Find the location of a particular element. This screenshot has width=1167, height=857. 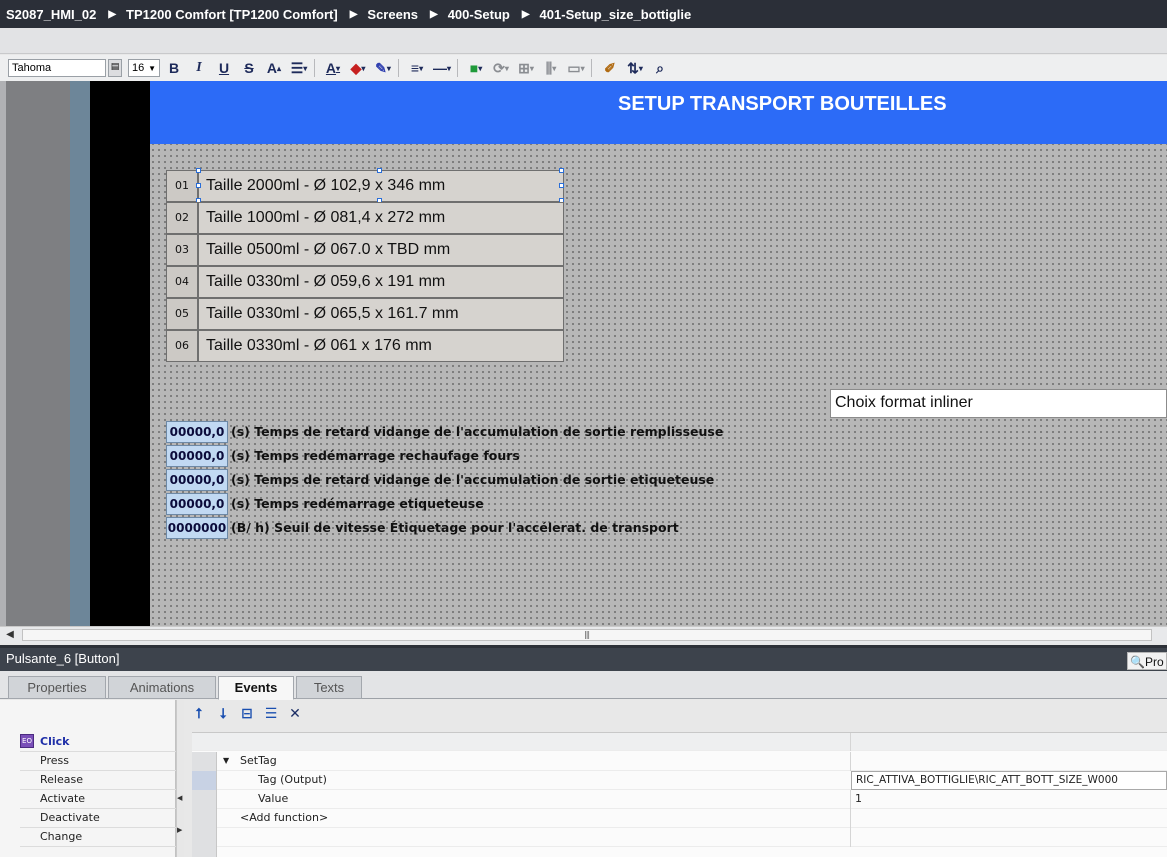

font-size-value: 16 is located at coordinates (138, 68).